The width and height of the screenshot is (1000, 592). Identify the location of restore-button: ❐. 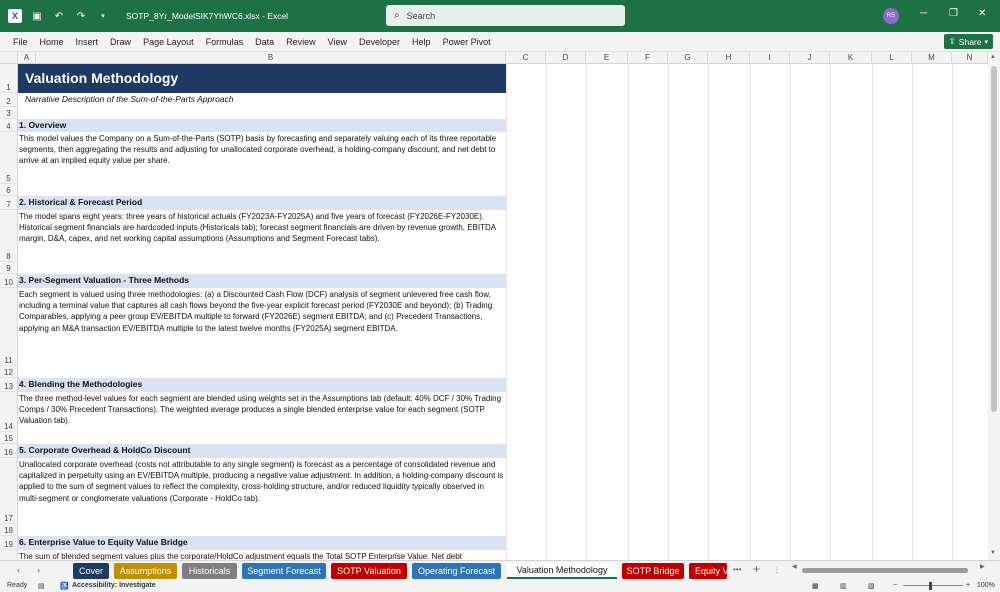
(953, 13).